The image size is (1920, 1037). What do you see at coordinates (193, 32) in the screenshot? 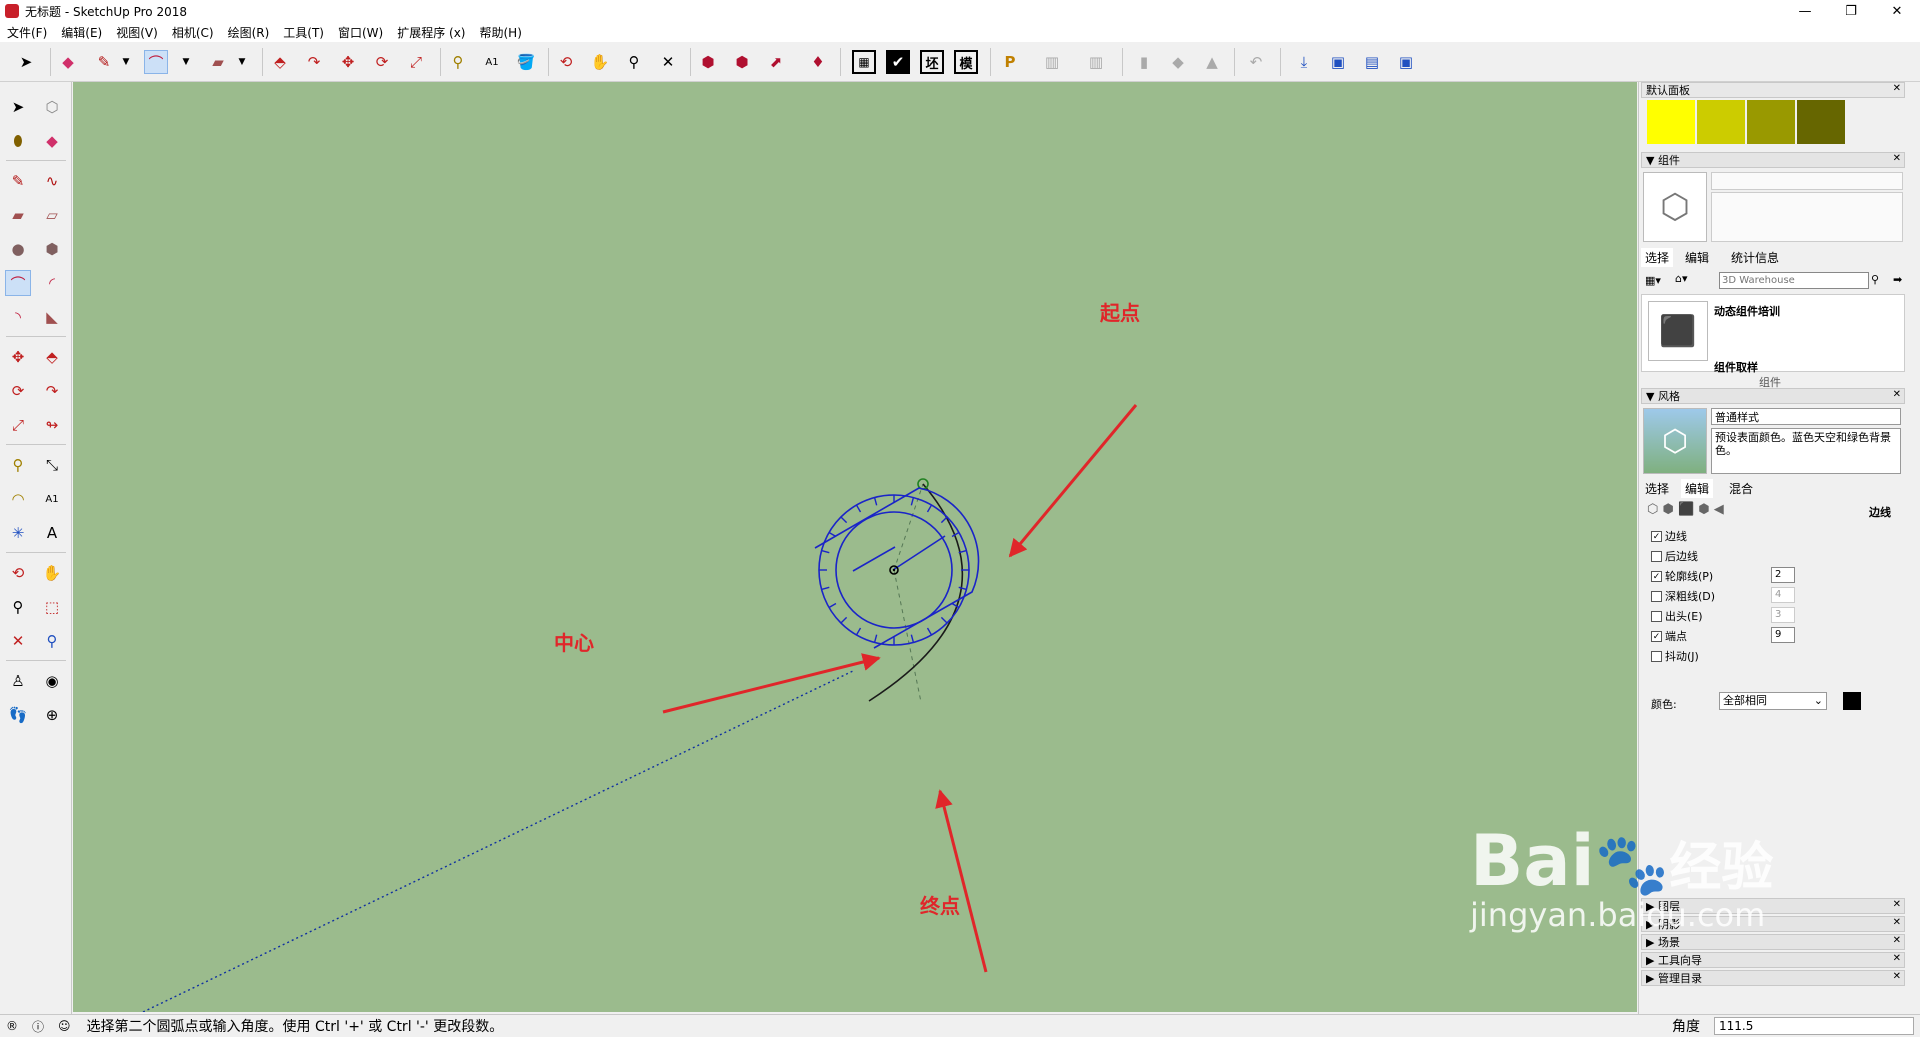
I see `menu-camera: 相机(C)` at bounding box center [193, 32].